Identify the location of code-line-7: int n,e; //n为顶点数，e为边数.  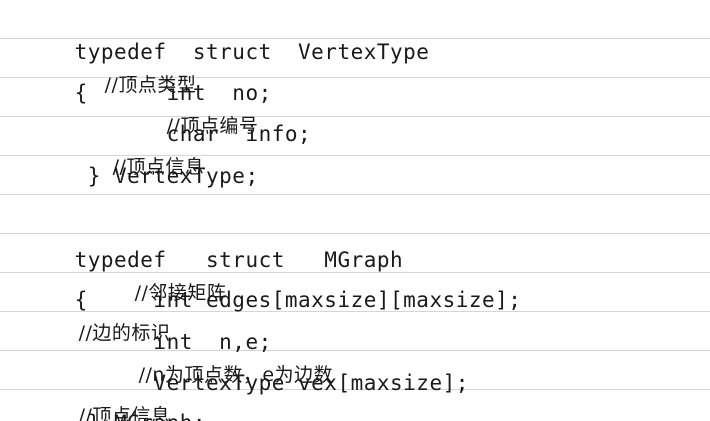
(177, 340).